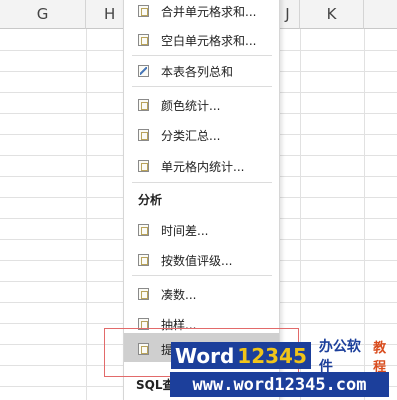  Describe the element at coordinates (110, 14) in the screenshot. I see `column-label-h: H` at that location.